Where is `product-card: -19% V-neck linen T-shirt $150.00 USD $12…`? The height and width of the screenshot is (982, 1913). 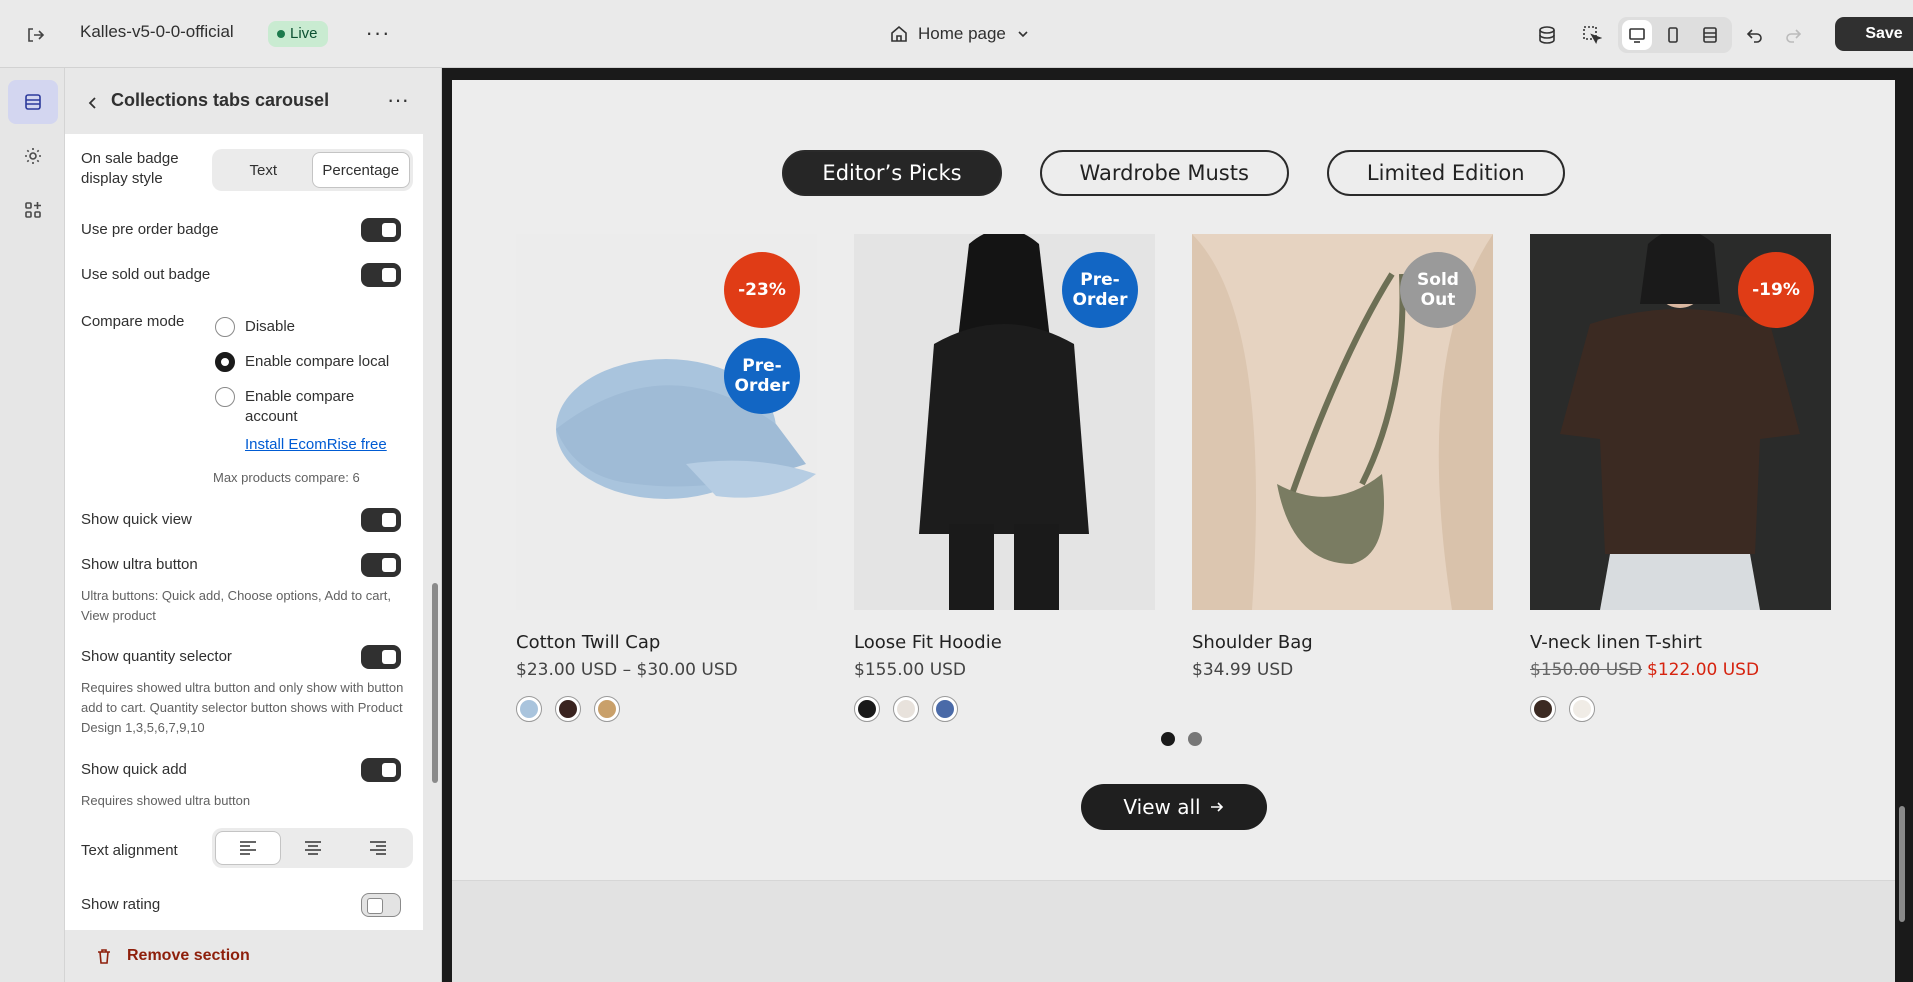 product-card: -19% V-neck linen T-shirt $150.00 USD $12… is located at coordinates (1680, 478).